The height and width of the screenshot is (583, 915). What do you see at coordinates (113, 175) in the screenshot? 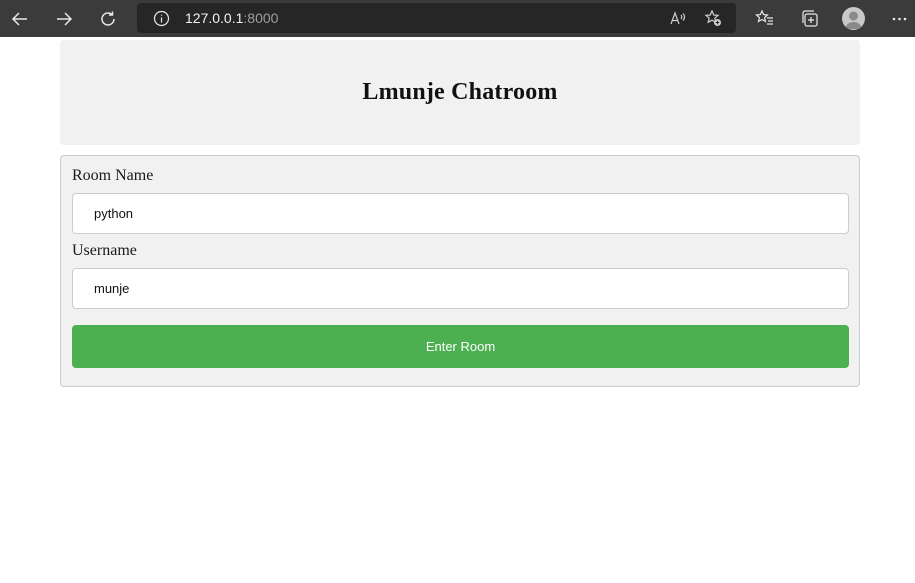
I see `room-name-label: Room Name` at bounding box center [113, 175].